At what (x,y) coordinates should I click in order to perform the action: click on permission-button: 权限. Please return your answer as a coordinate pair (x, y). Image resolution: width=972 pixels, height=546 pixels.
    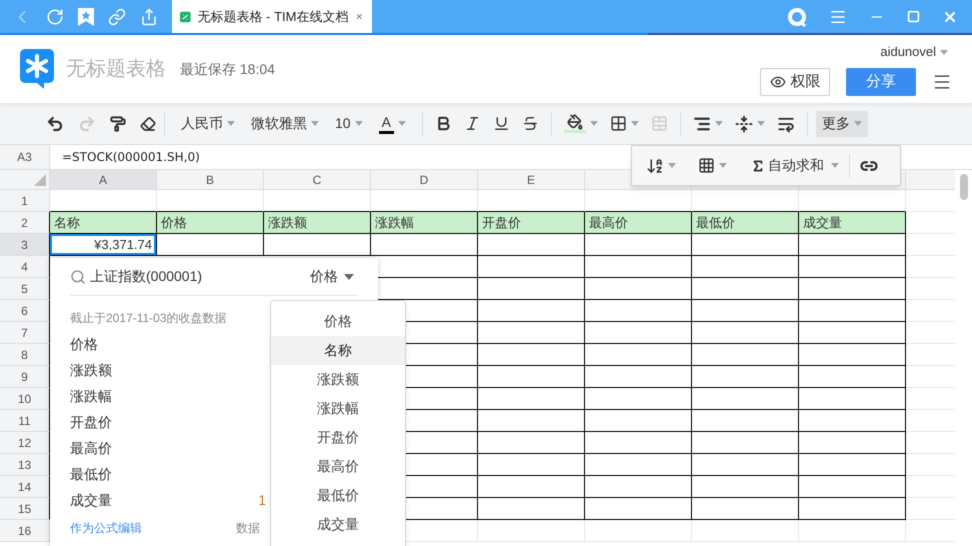
    Looking at the image, I should click on (795, 82).